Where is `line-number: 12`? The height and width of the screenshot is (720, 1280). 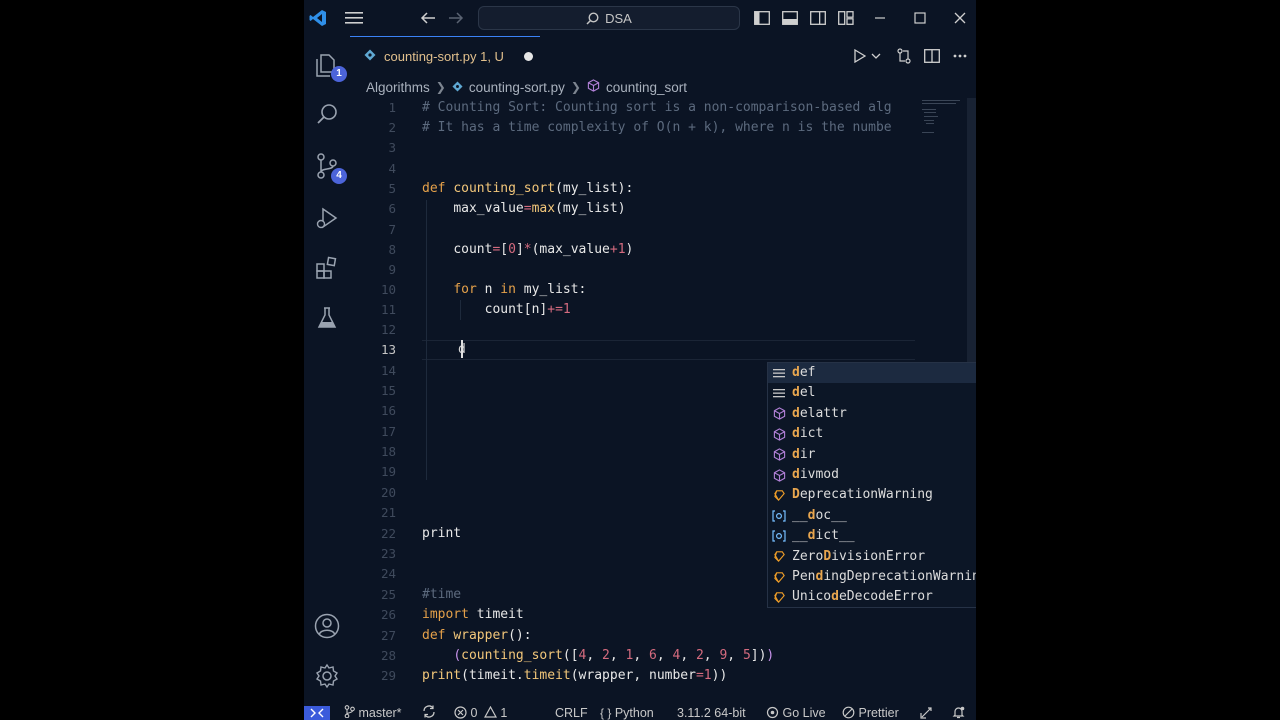
line-number: 12 is located at coordinates (388, 329).